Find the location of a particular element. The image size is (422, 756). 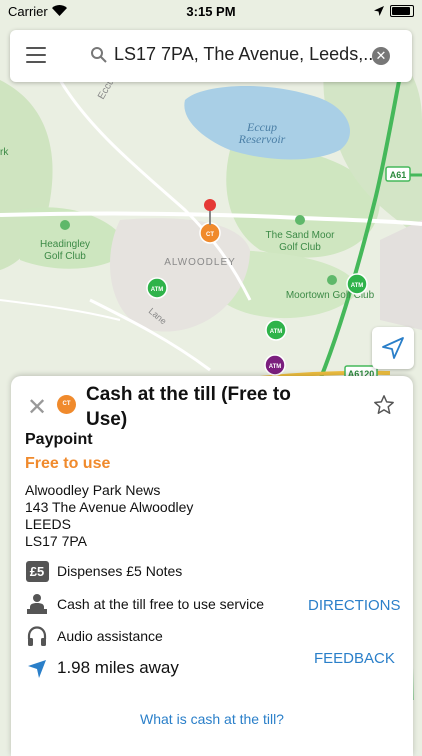

address-line: Alwoodley Park News is located at coordinates (93, 490).